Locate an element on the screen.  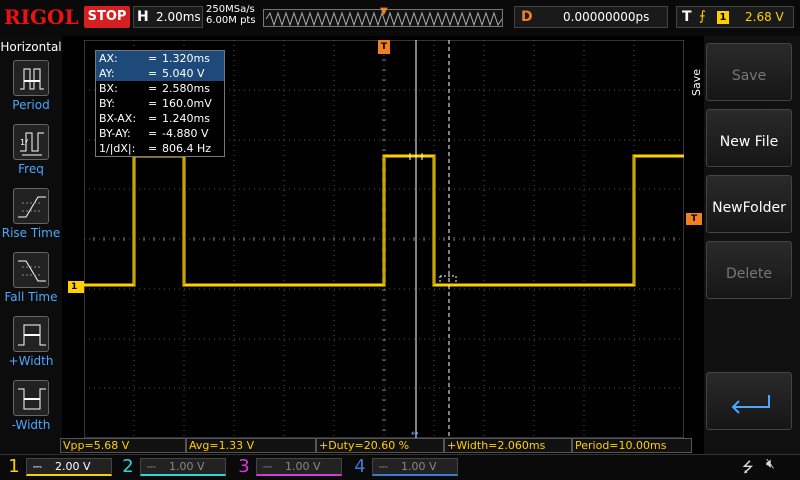
cursor-row: BX-AX: = 1.240ms is located at coordinates (160, 118).